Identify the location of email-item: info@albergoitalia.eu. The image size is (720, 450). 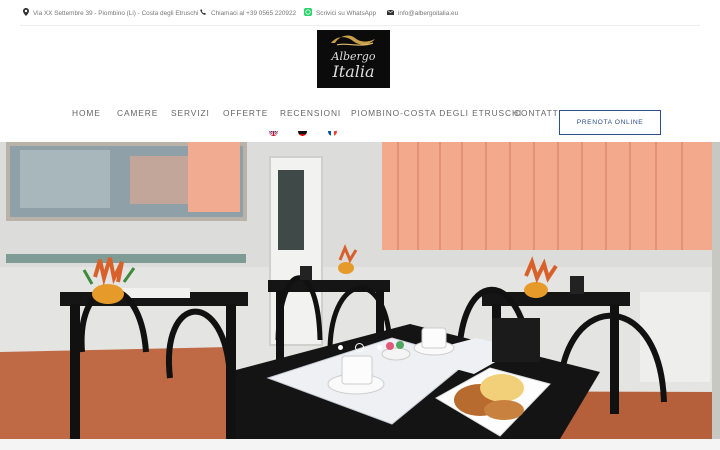
(422, 13).